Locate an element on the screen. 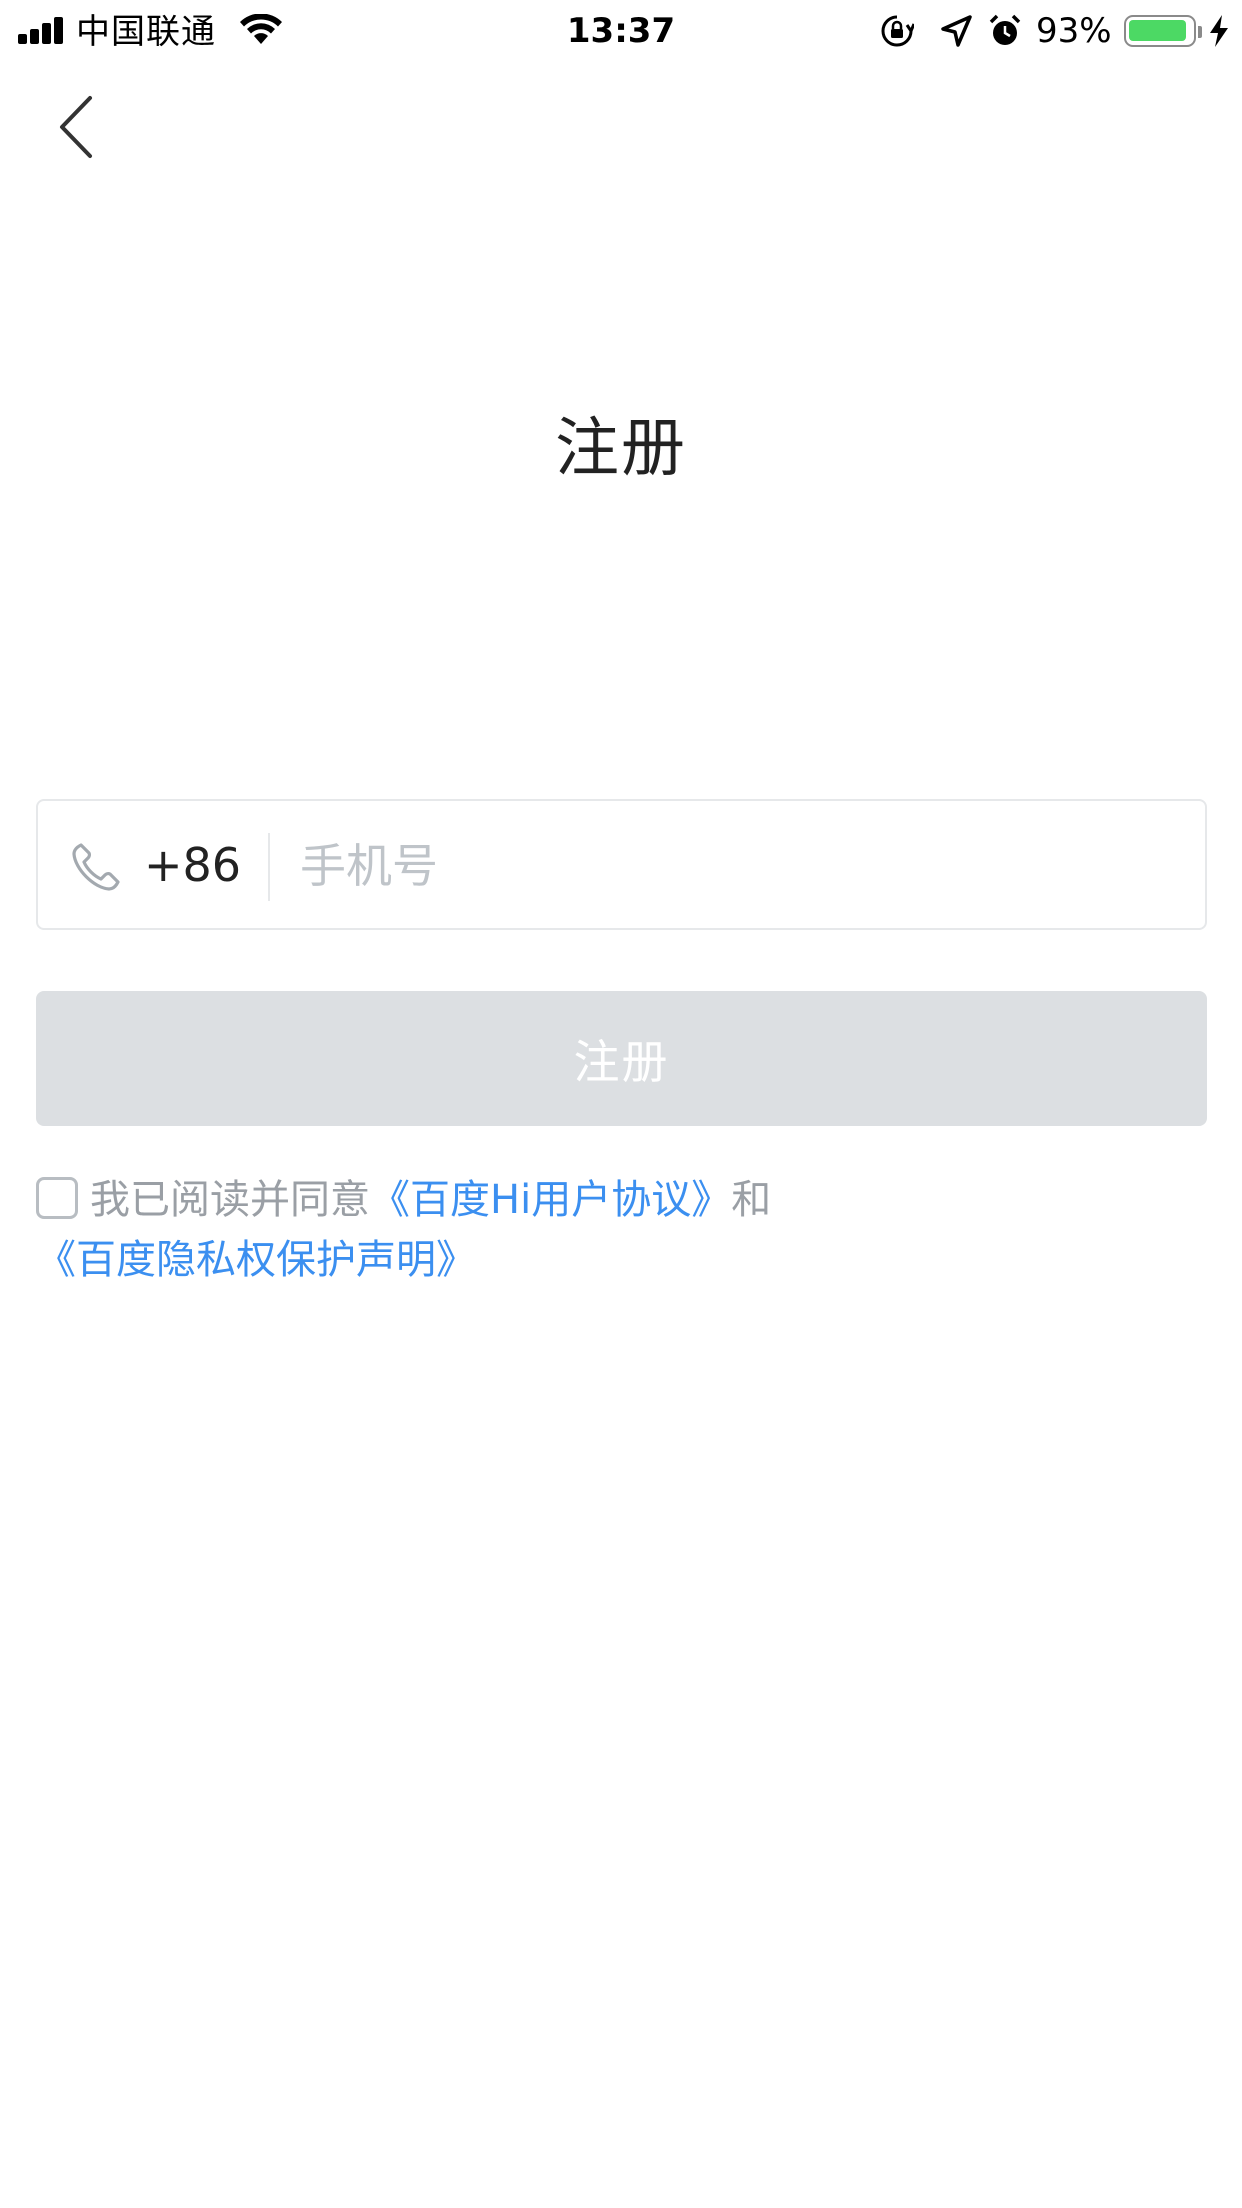 This screenshot has height=2208, width=1242. chevron-left-icon is located at coordinates (76, 127).